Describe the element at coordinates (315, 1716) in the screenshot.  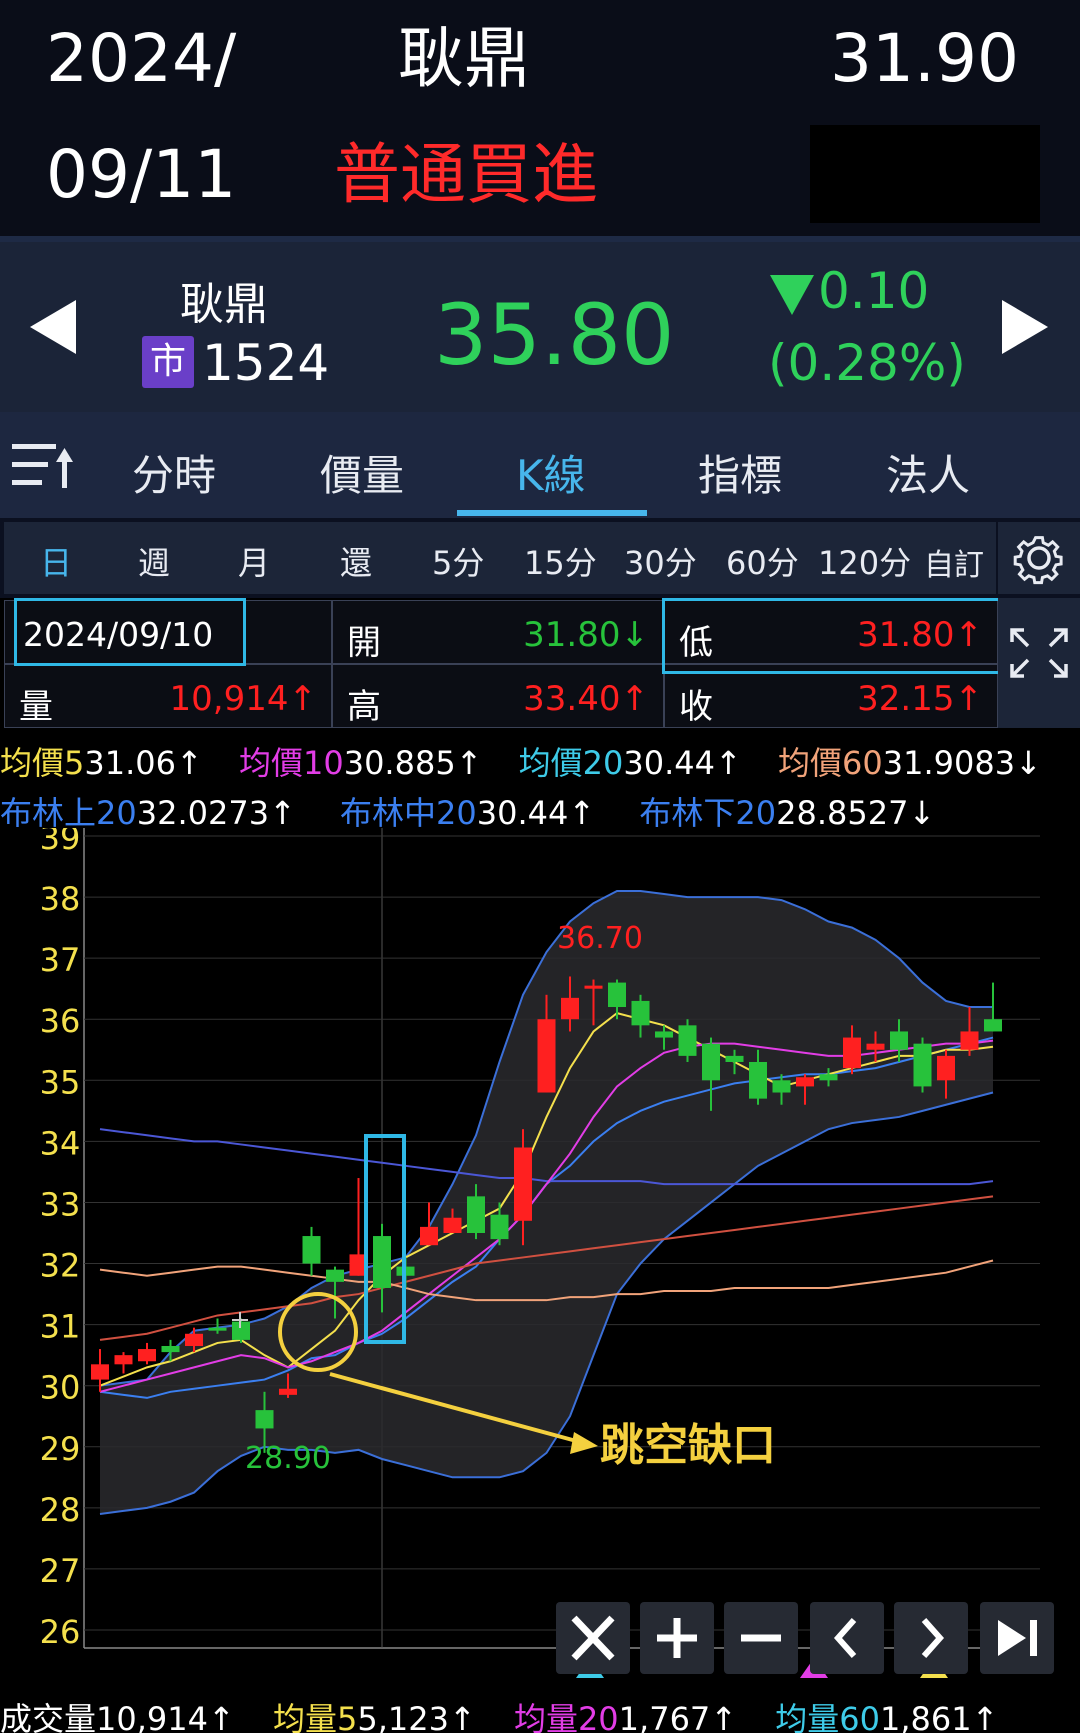
I see `vol5-label: 均量5` at that location.